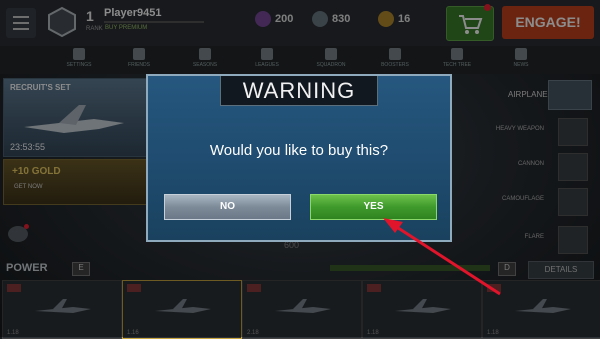 Image resolution: width=600 pixels, height=339 pixels. I want to click on no-button: NO, so click(227, 207).